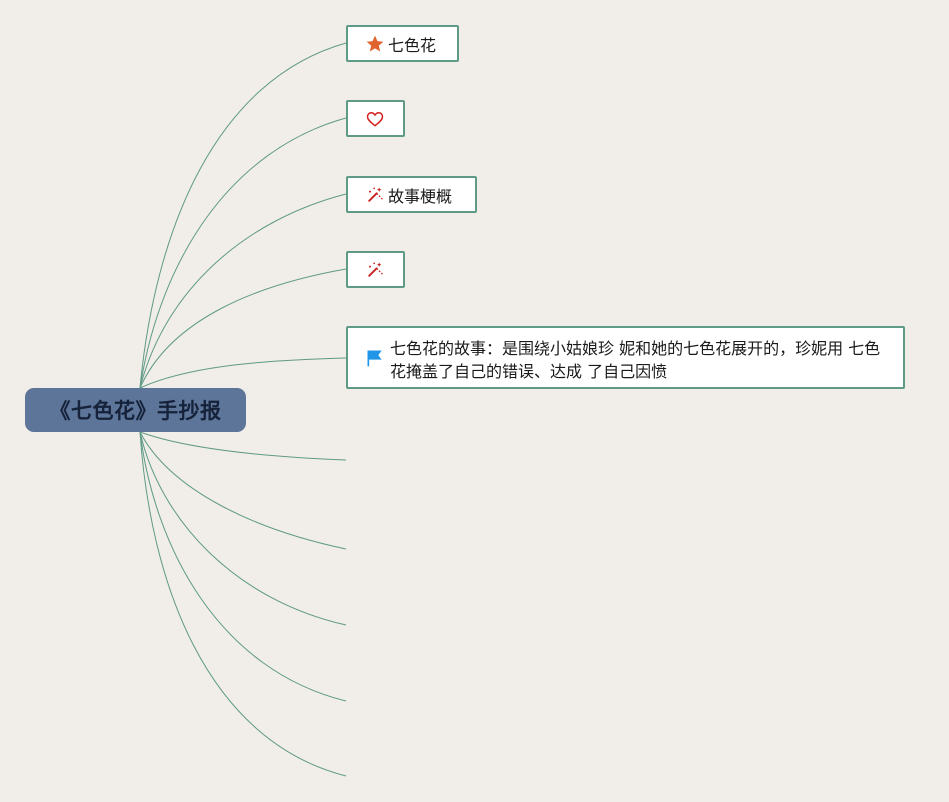  I want to click on flag-icon, so click(375, 358).